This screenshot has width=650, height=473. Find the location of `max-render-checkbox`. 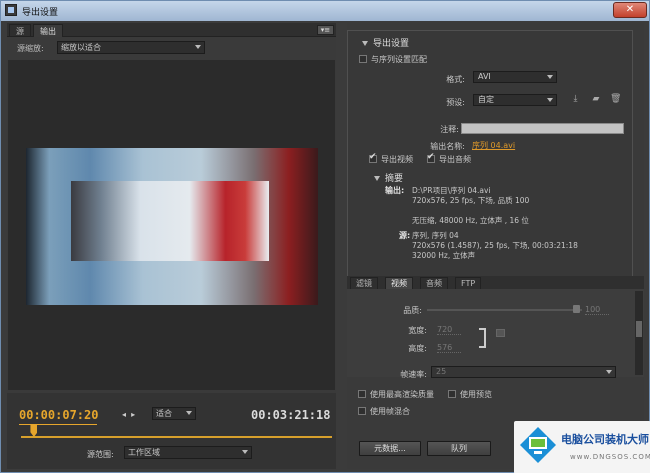

max-render-checkbox is located at coordinates (362, 394).